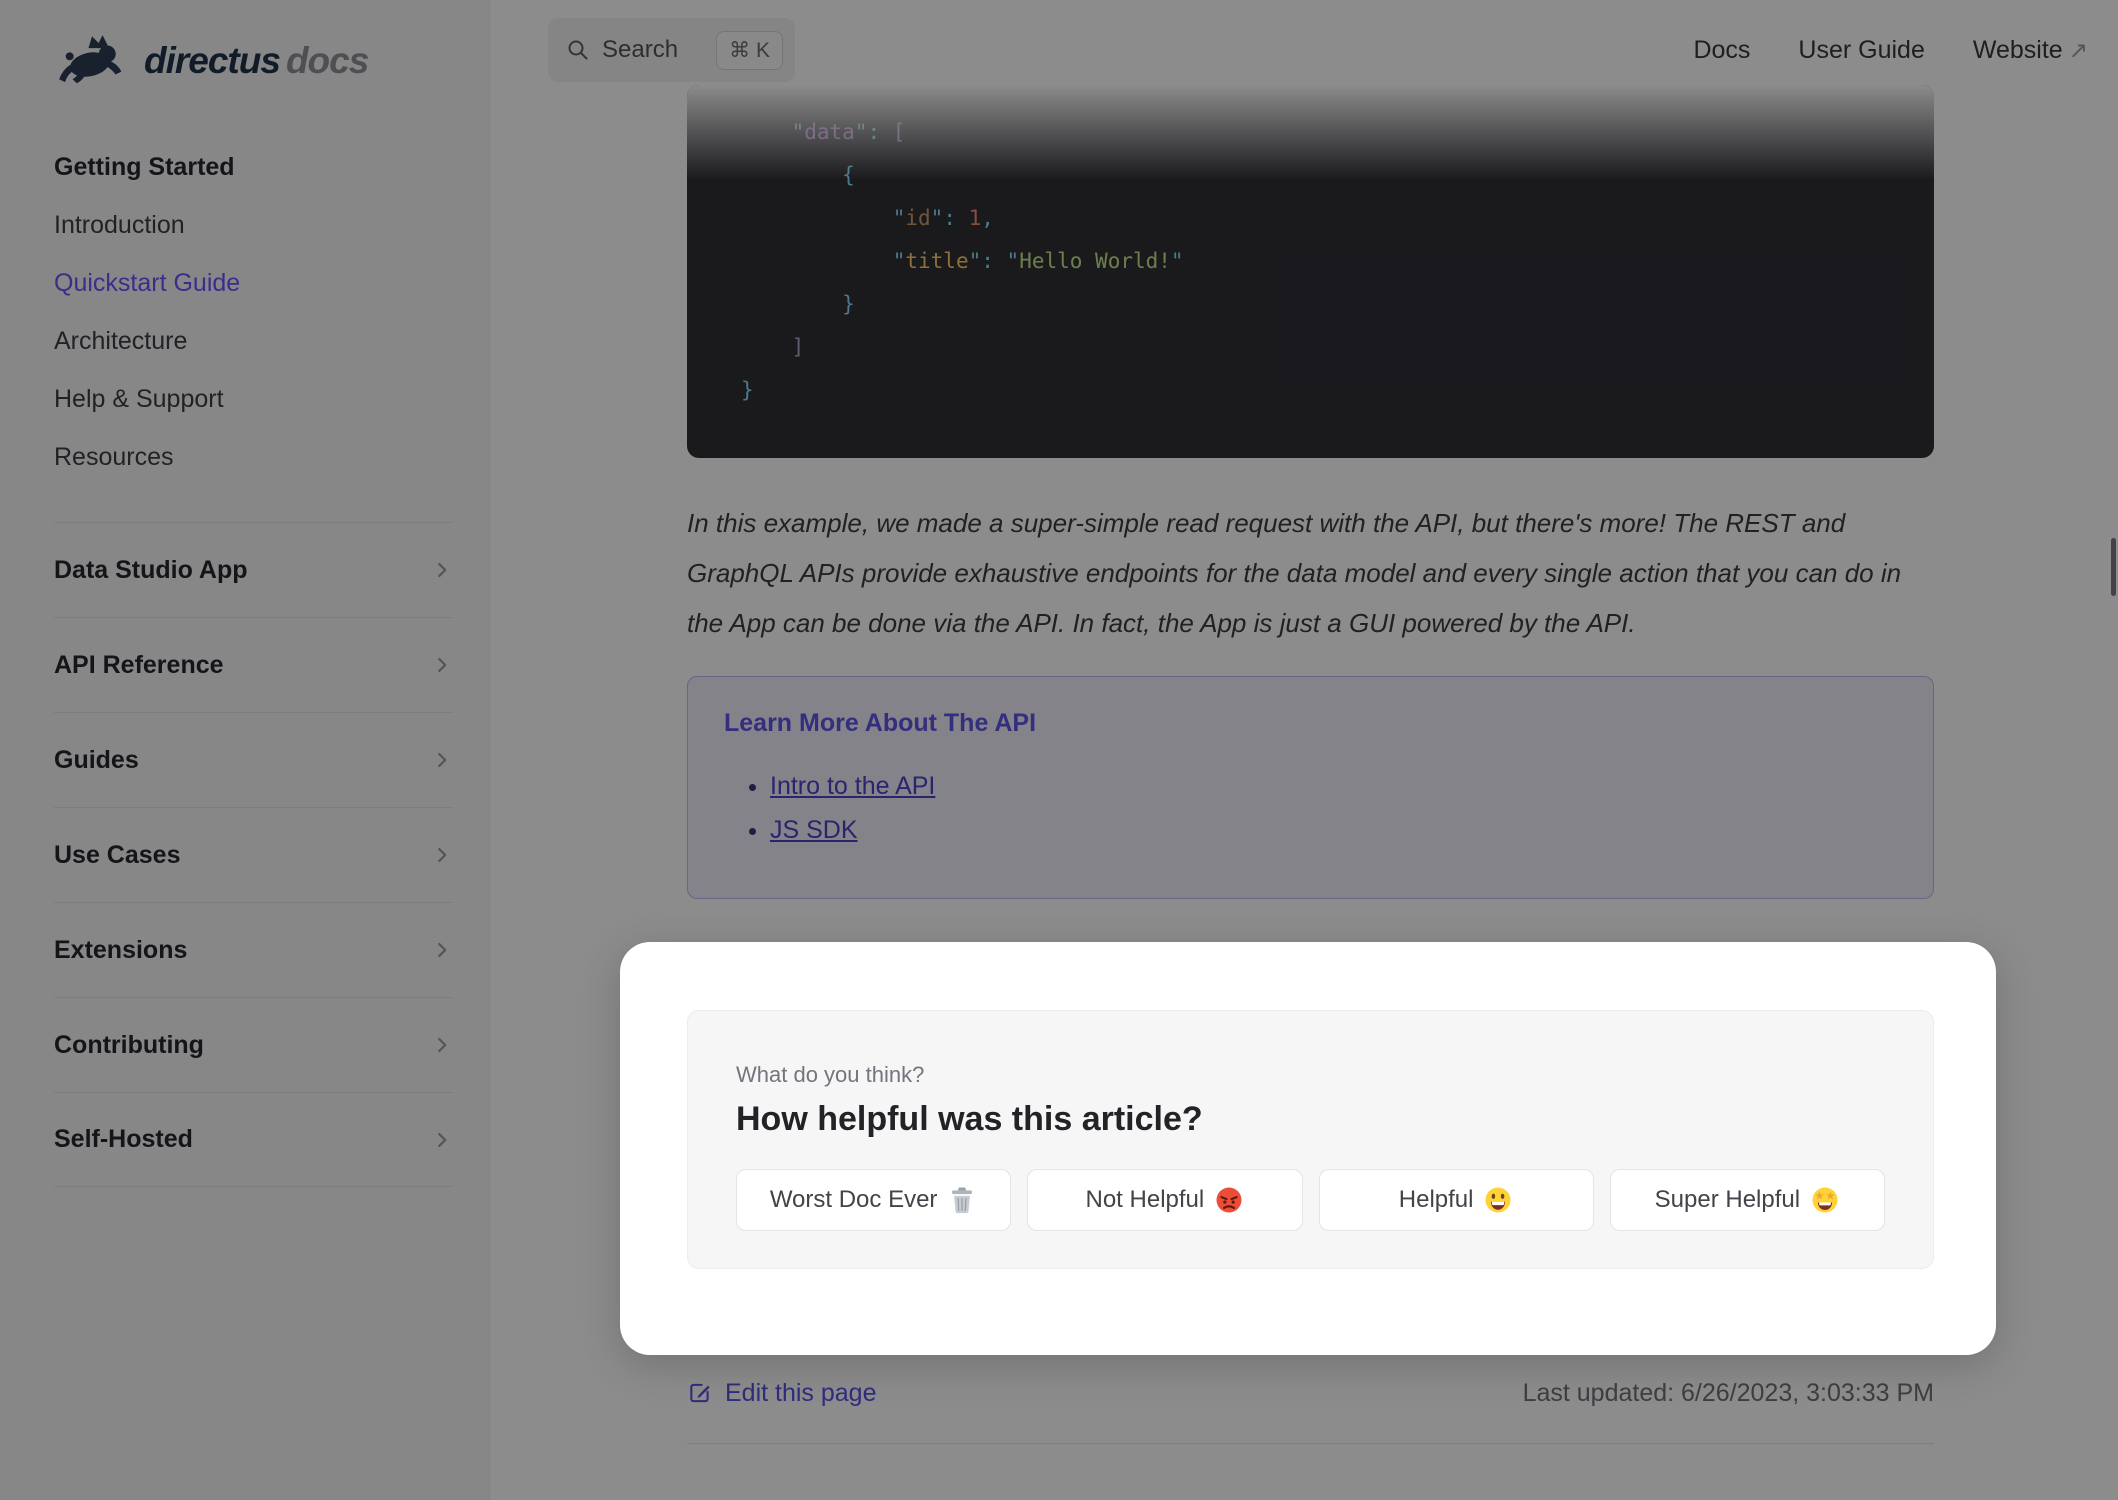 Image resolution: width=2118 pixels, height=1500 pixels. What do you see at coordinates (1498, 1200) in the screenshot?
I see `smiling-face-emoji-icon` at bounding box center [1498, 1200].